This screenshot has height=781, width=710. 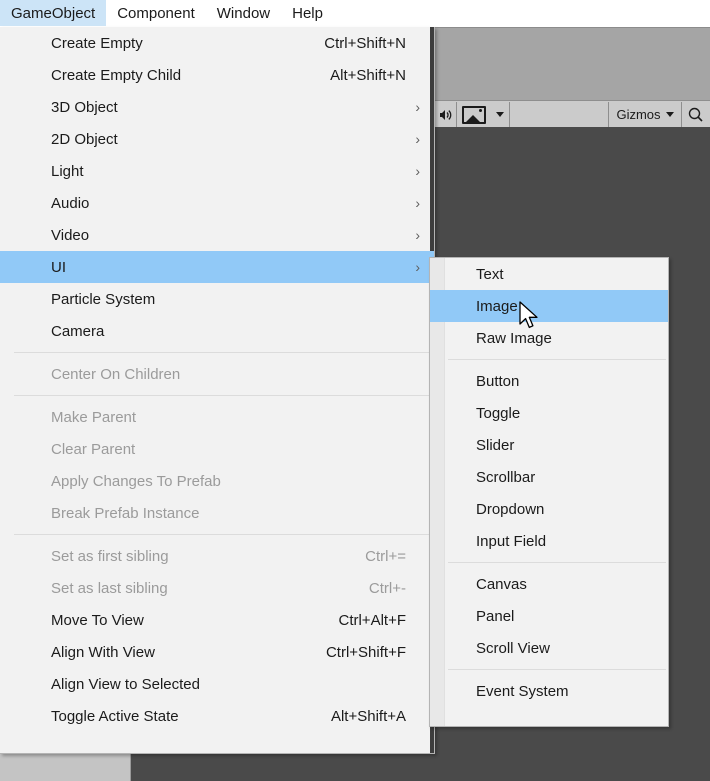 What do you see at coordinates (217, 43) in the screenshot?
I see `menu-item-create-empty: Create Empty Ctrl+Shift+N` at bounding box center [217, 43].